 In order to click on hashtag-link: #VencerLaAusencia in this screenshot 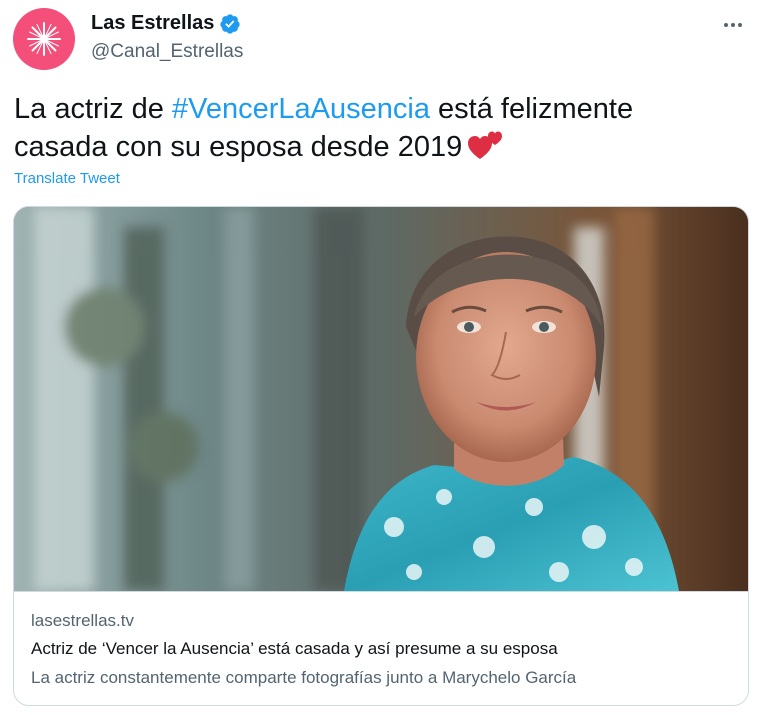, I will do `click(301, 109)`.